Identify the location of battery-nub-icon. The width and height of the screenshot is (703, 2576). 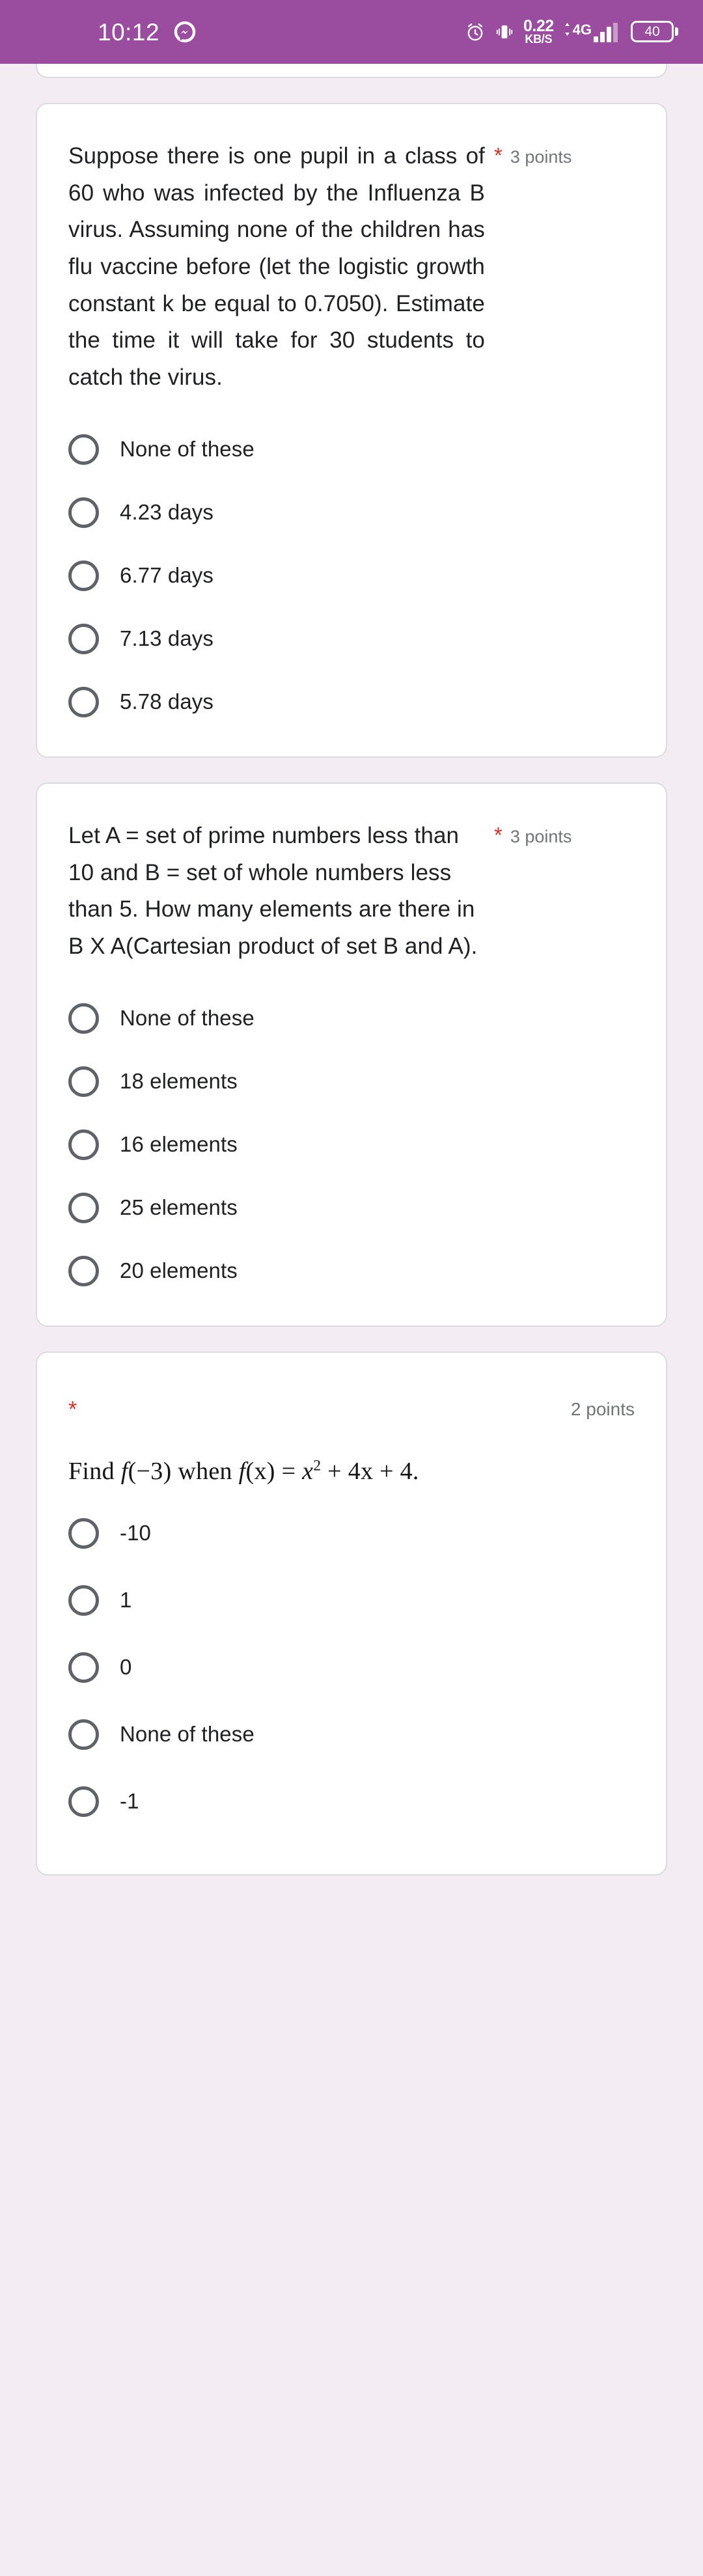
(676, 31).